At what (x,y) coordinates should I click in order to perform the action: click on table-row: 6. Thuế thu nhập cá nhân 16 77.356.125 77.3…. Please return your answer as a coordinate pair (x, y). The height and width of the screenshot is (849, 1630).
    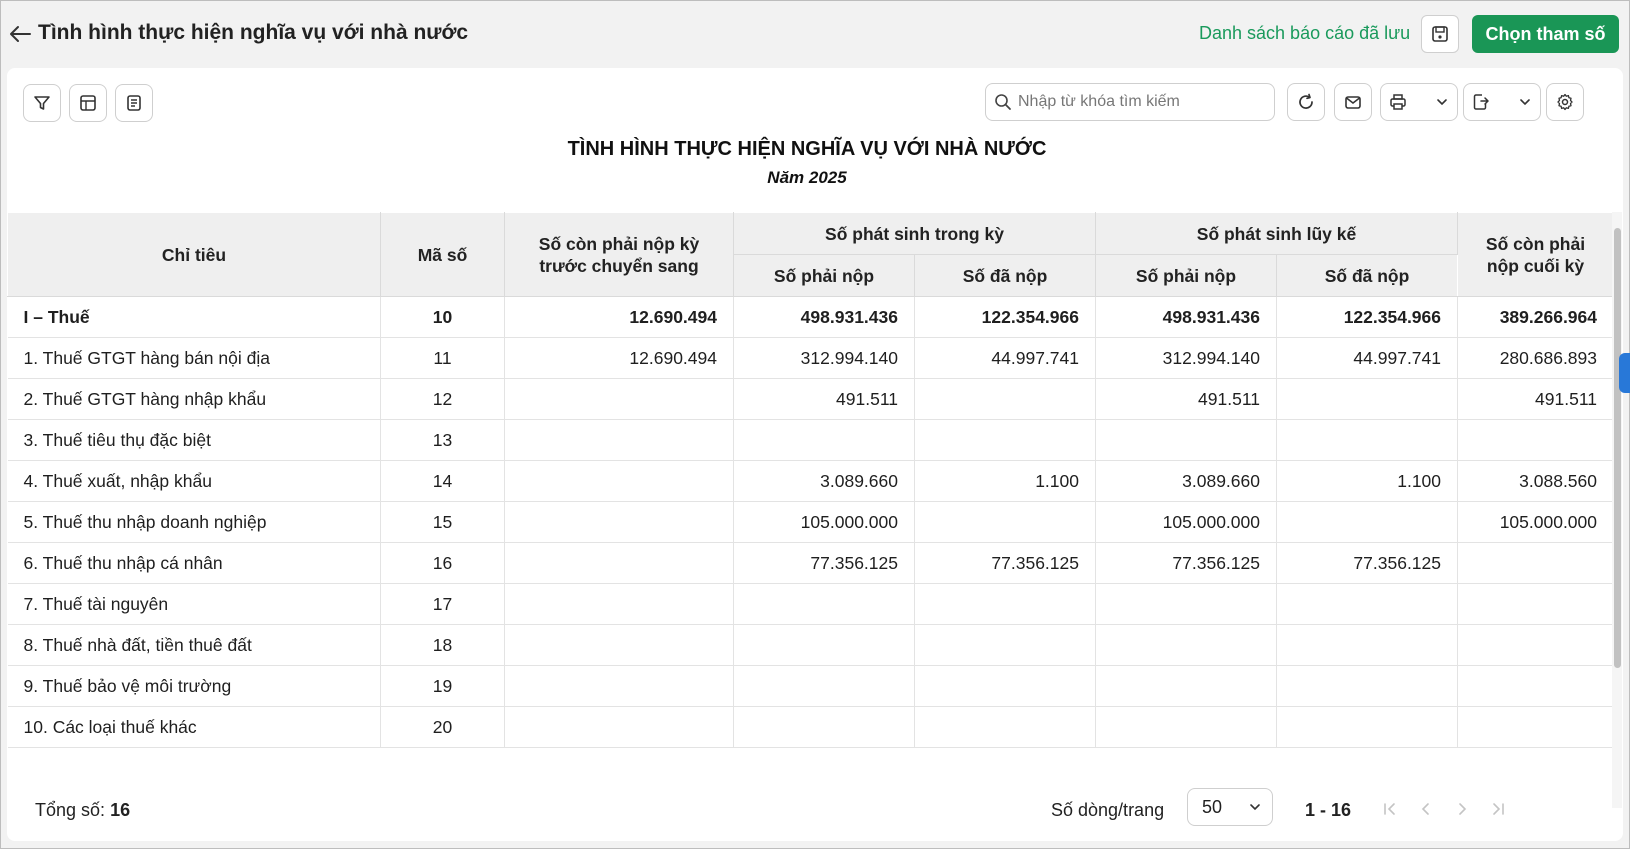
    Looking at the image, I should click on (809, 563).